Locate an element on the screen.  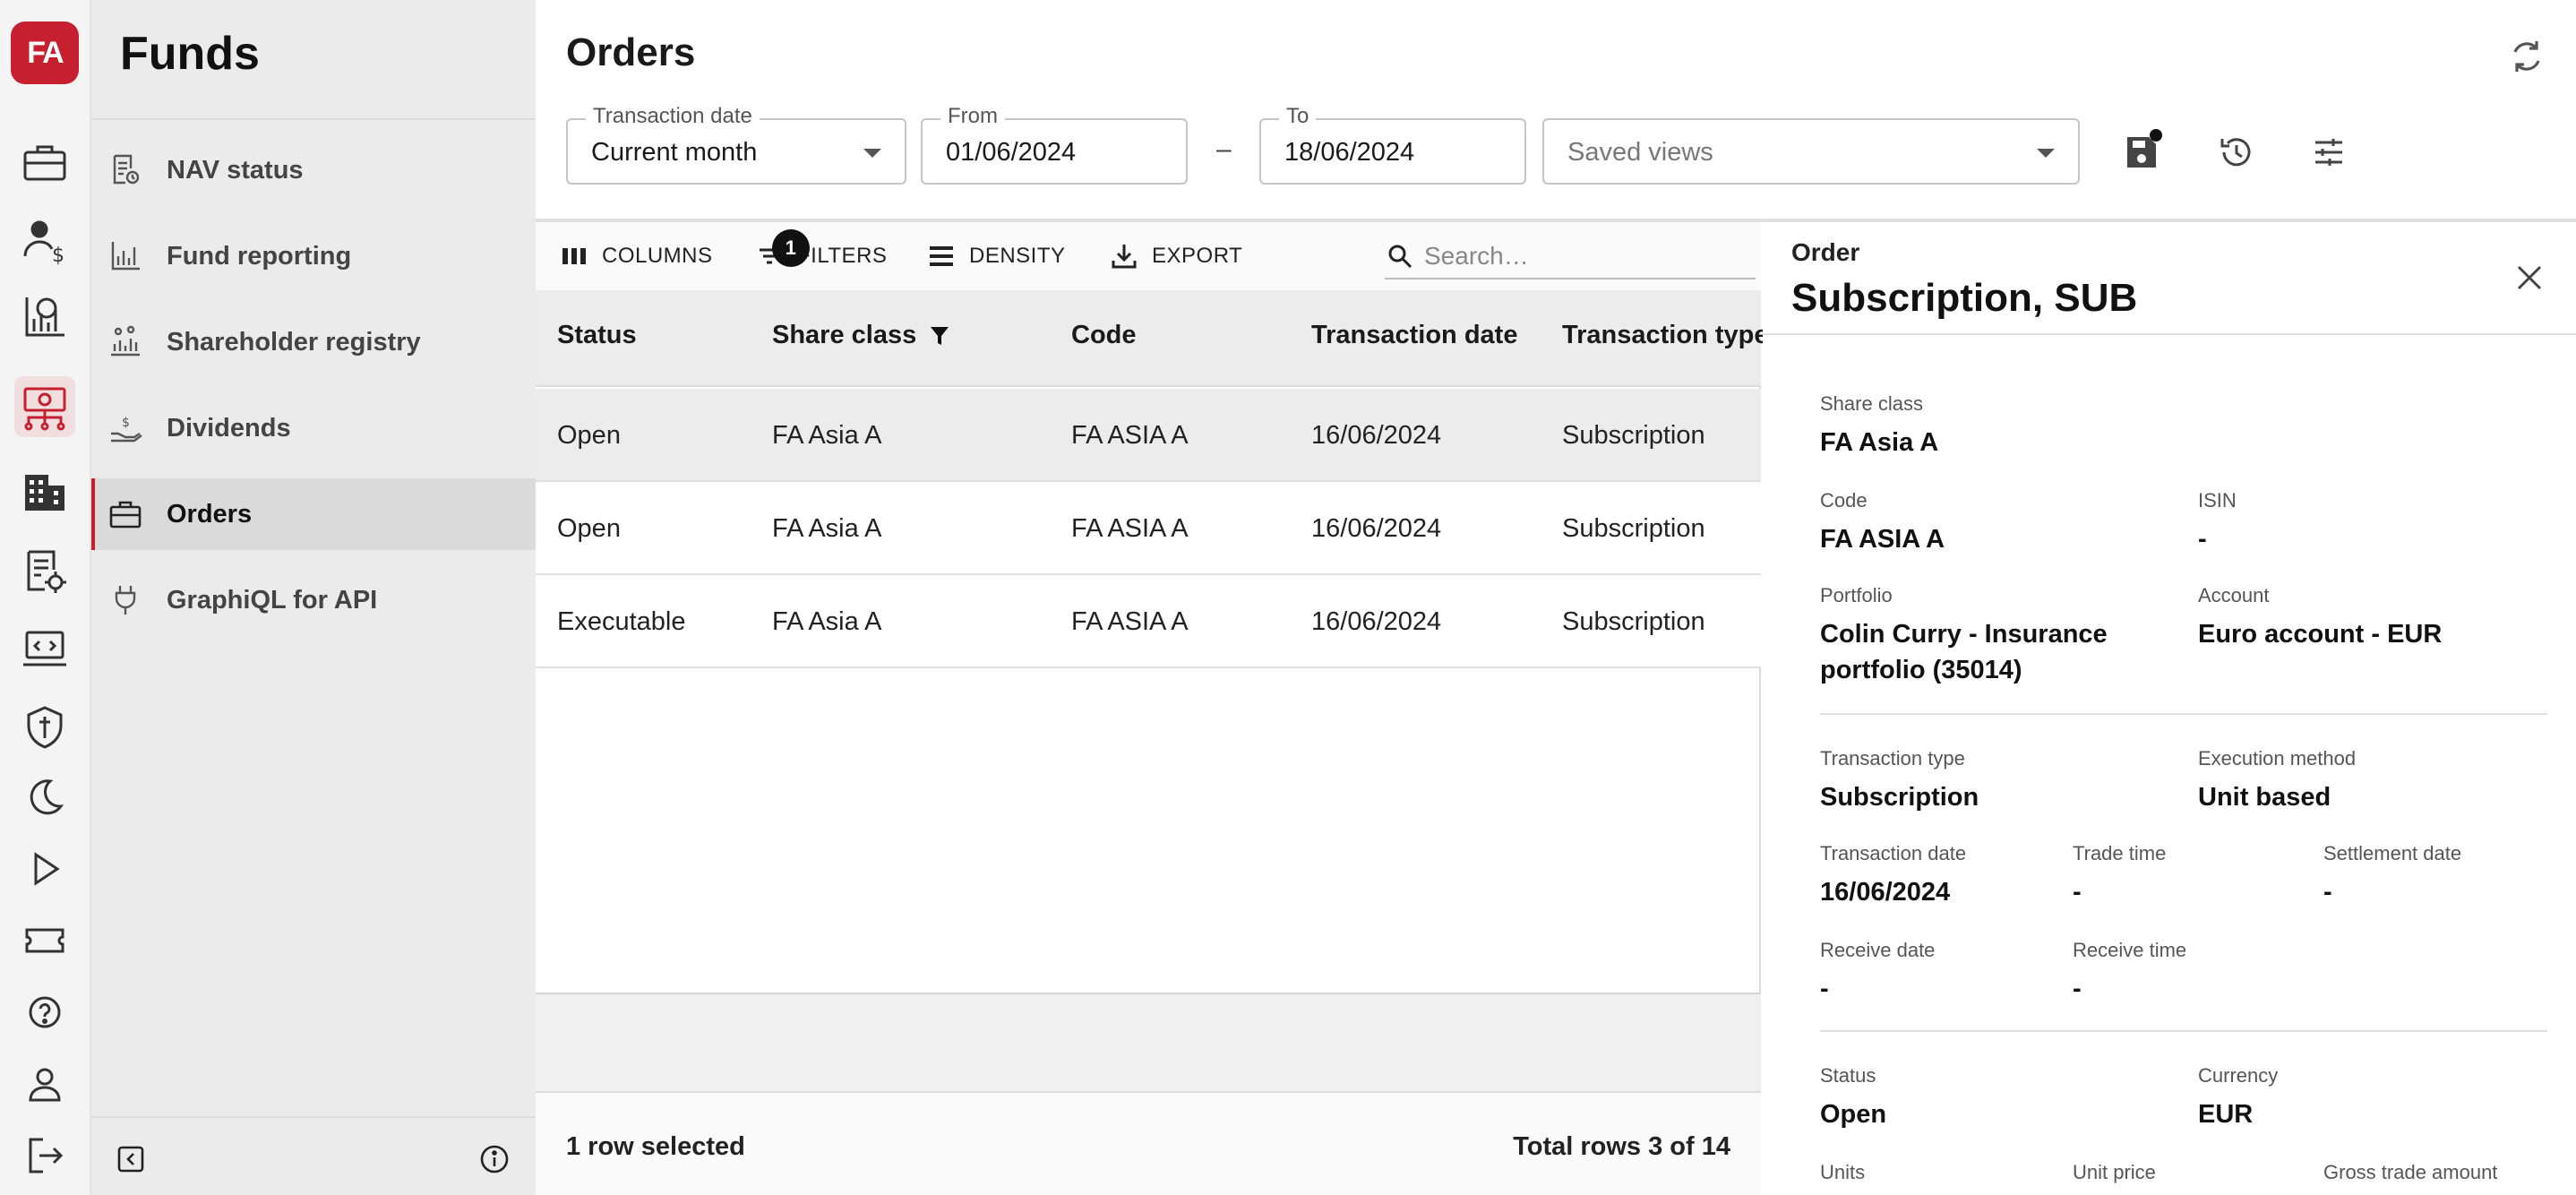
export-label: EXPORT is located at coordinates (1197, 256).